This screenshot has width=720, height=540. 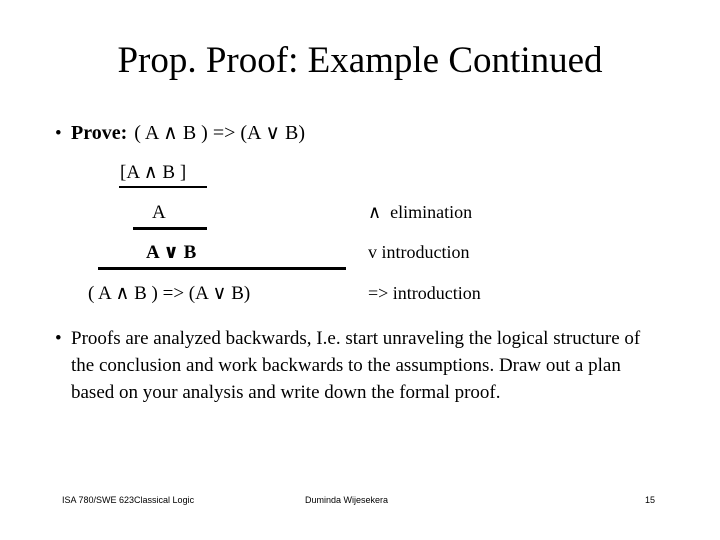 I want to click on proof-line: ( A ∧ B ) => (A ∨ B) => introduction, so click(x=360, y=300).